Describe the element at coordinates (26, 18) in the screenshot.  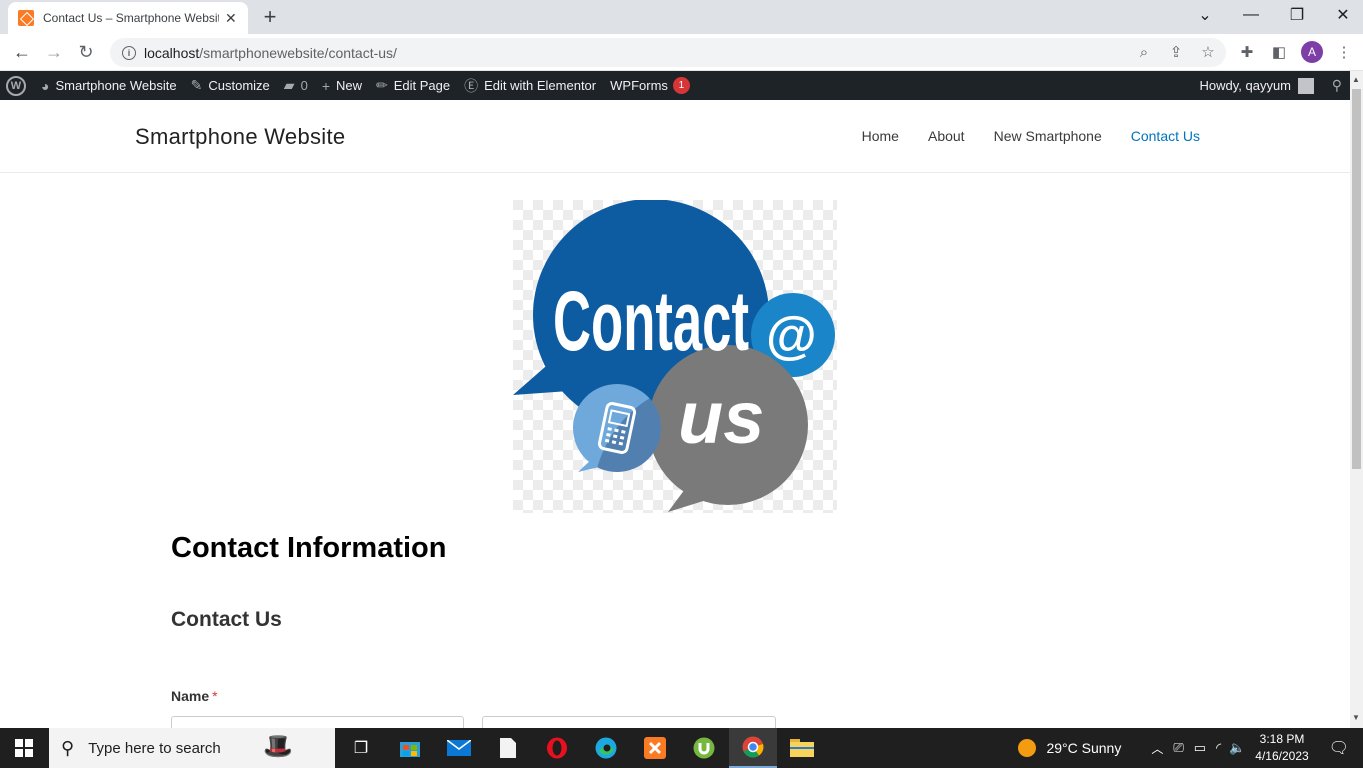
I see `xampp-favicon-icon` at that location.